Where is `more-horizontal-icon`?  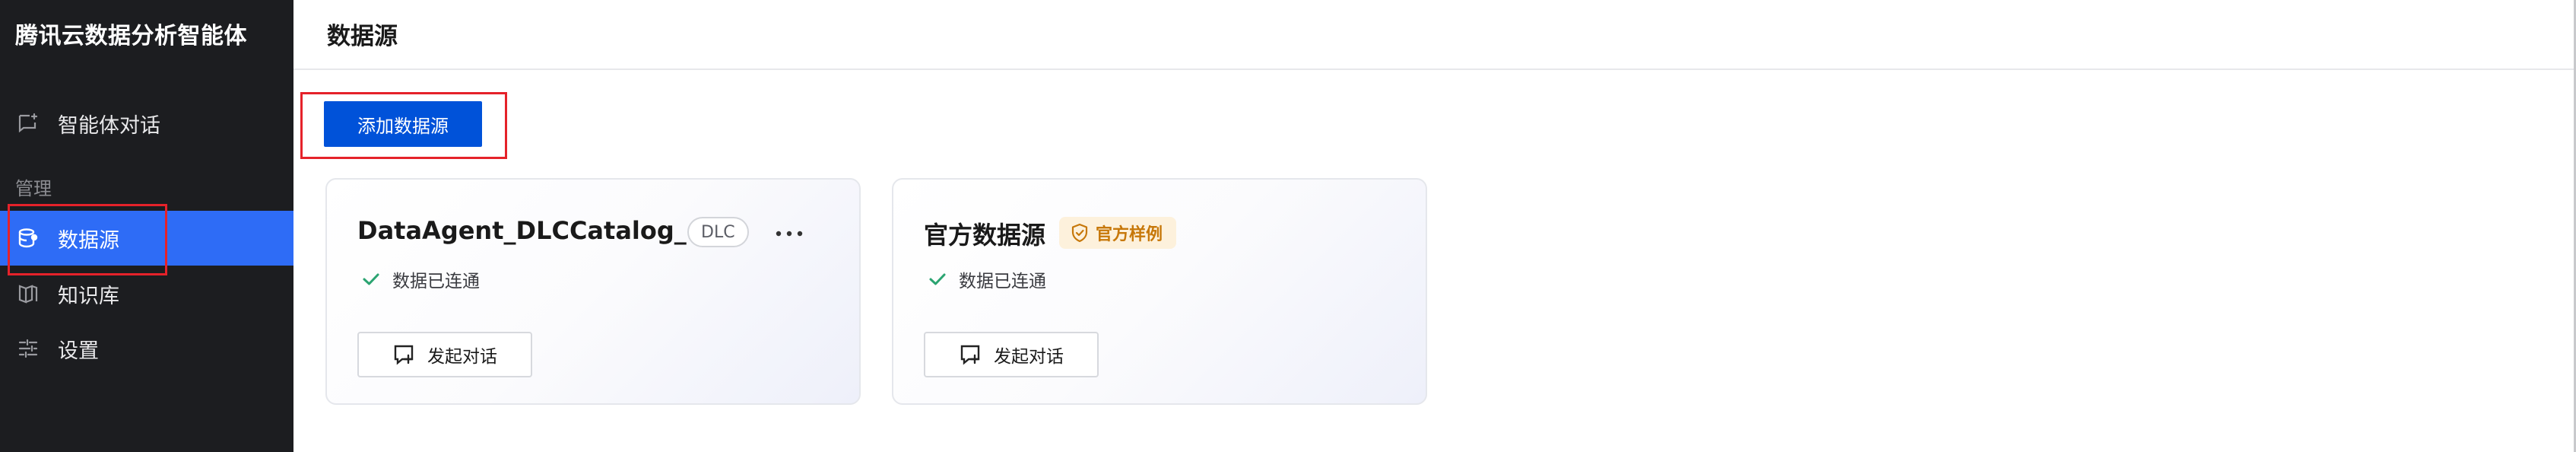 more-horizontal-icon is located at coordinates (789, 233).